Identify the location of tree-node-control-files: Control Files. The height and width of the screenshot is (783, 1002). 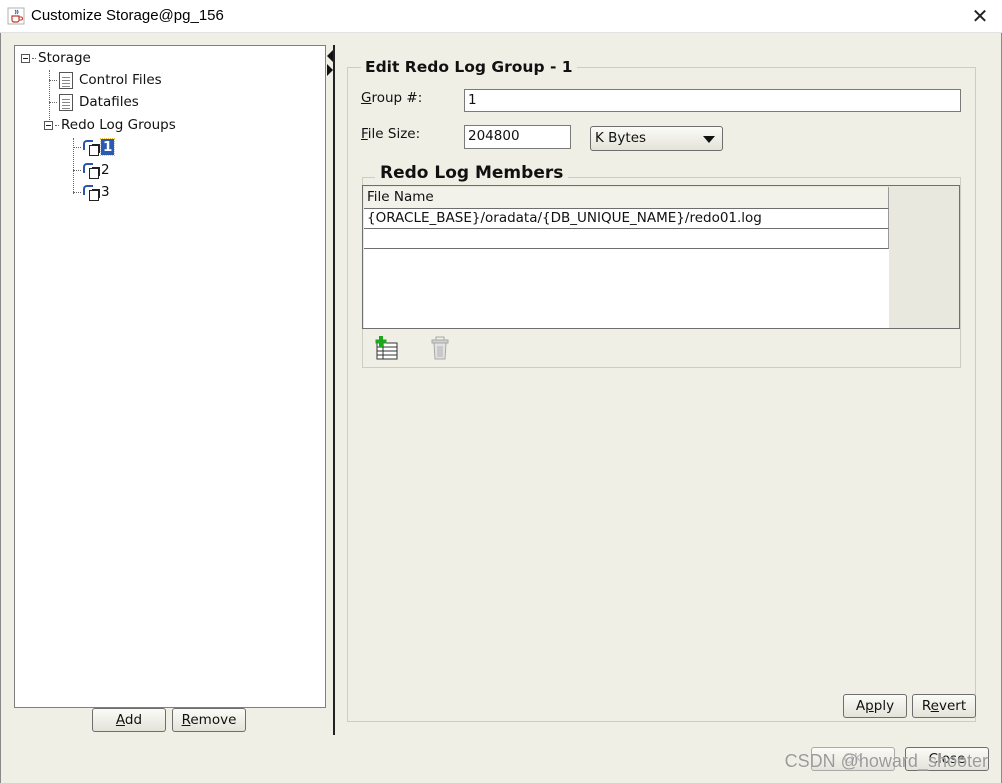
(105, 80).